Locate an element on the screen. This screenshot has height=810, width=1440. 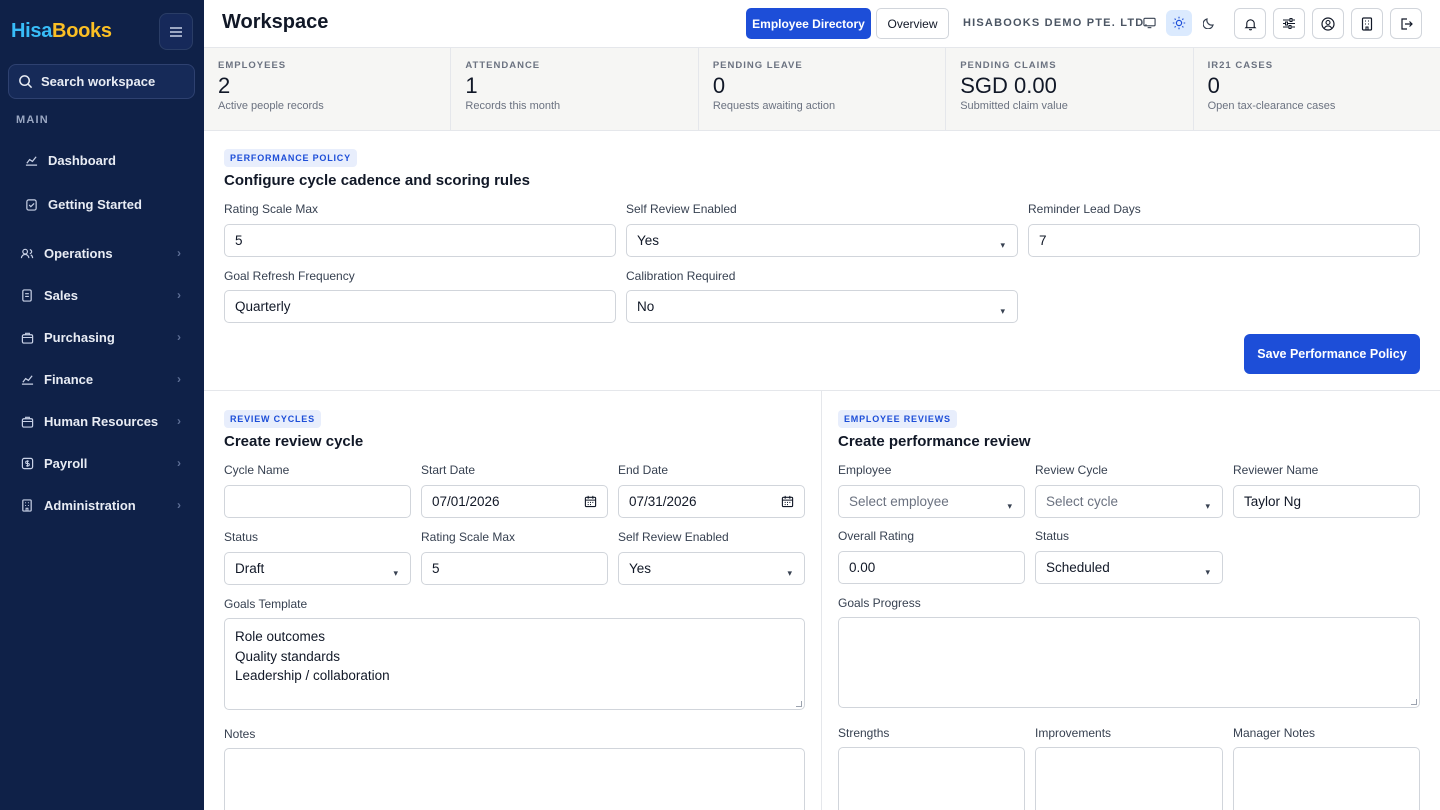
sidebar-item-human-resources: Human Resources › is located at coordinates (102, 421).